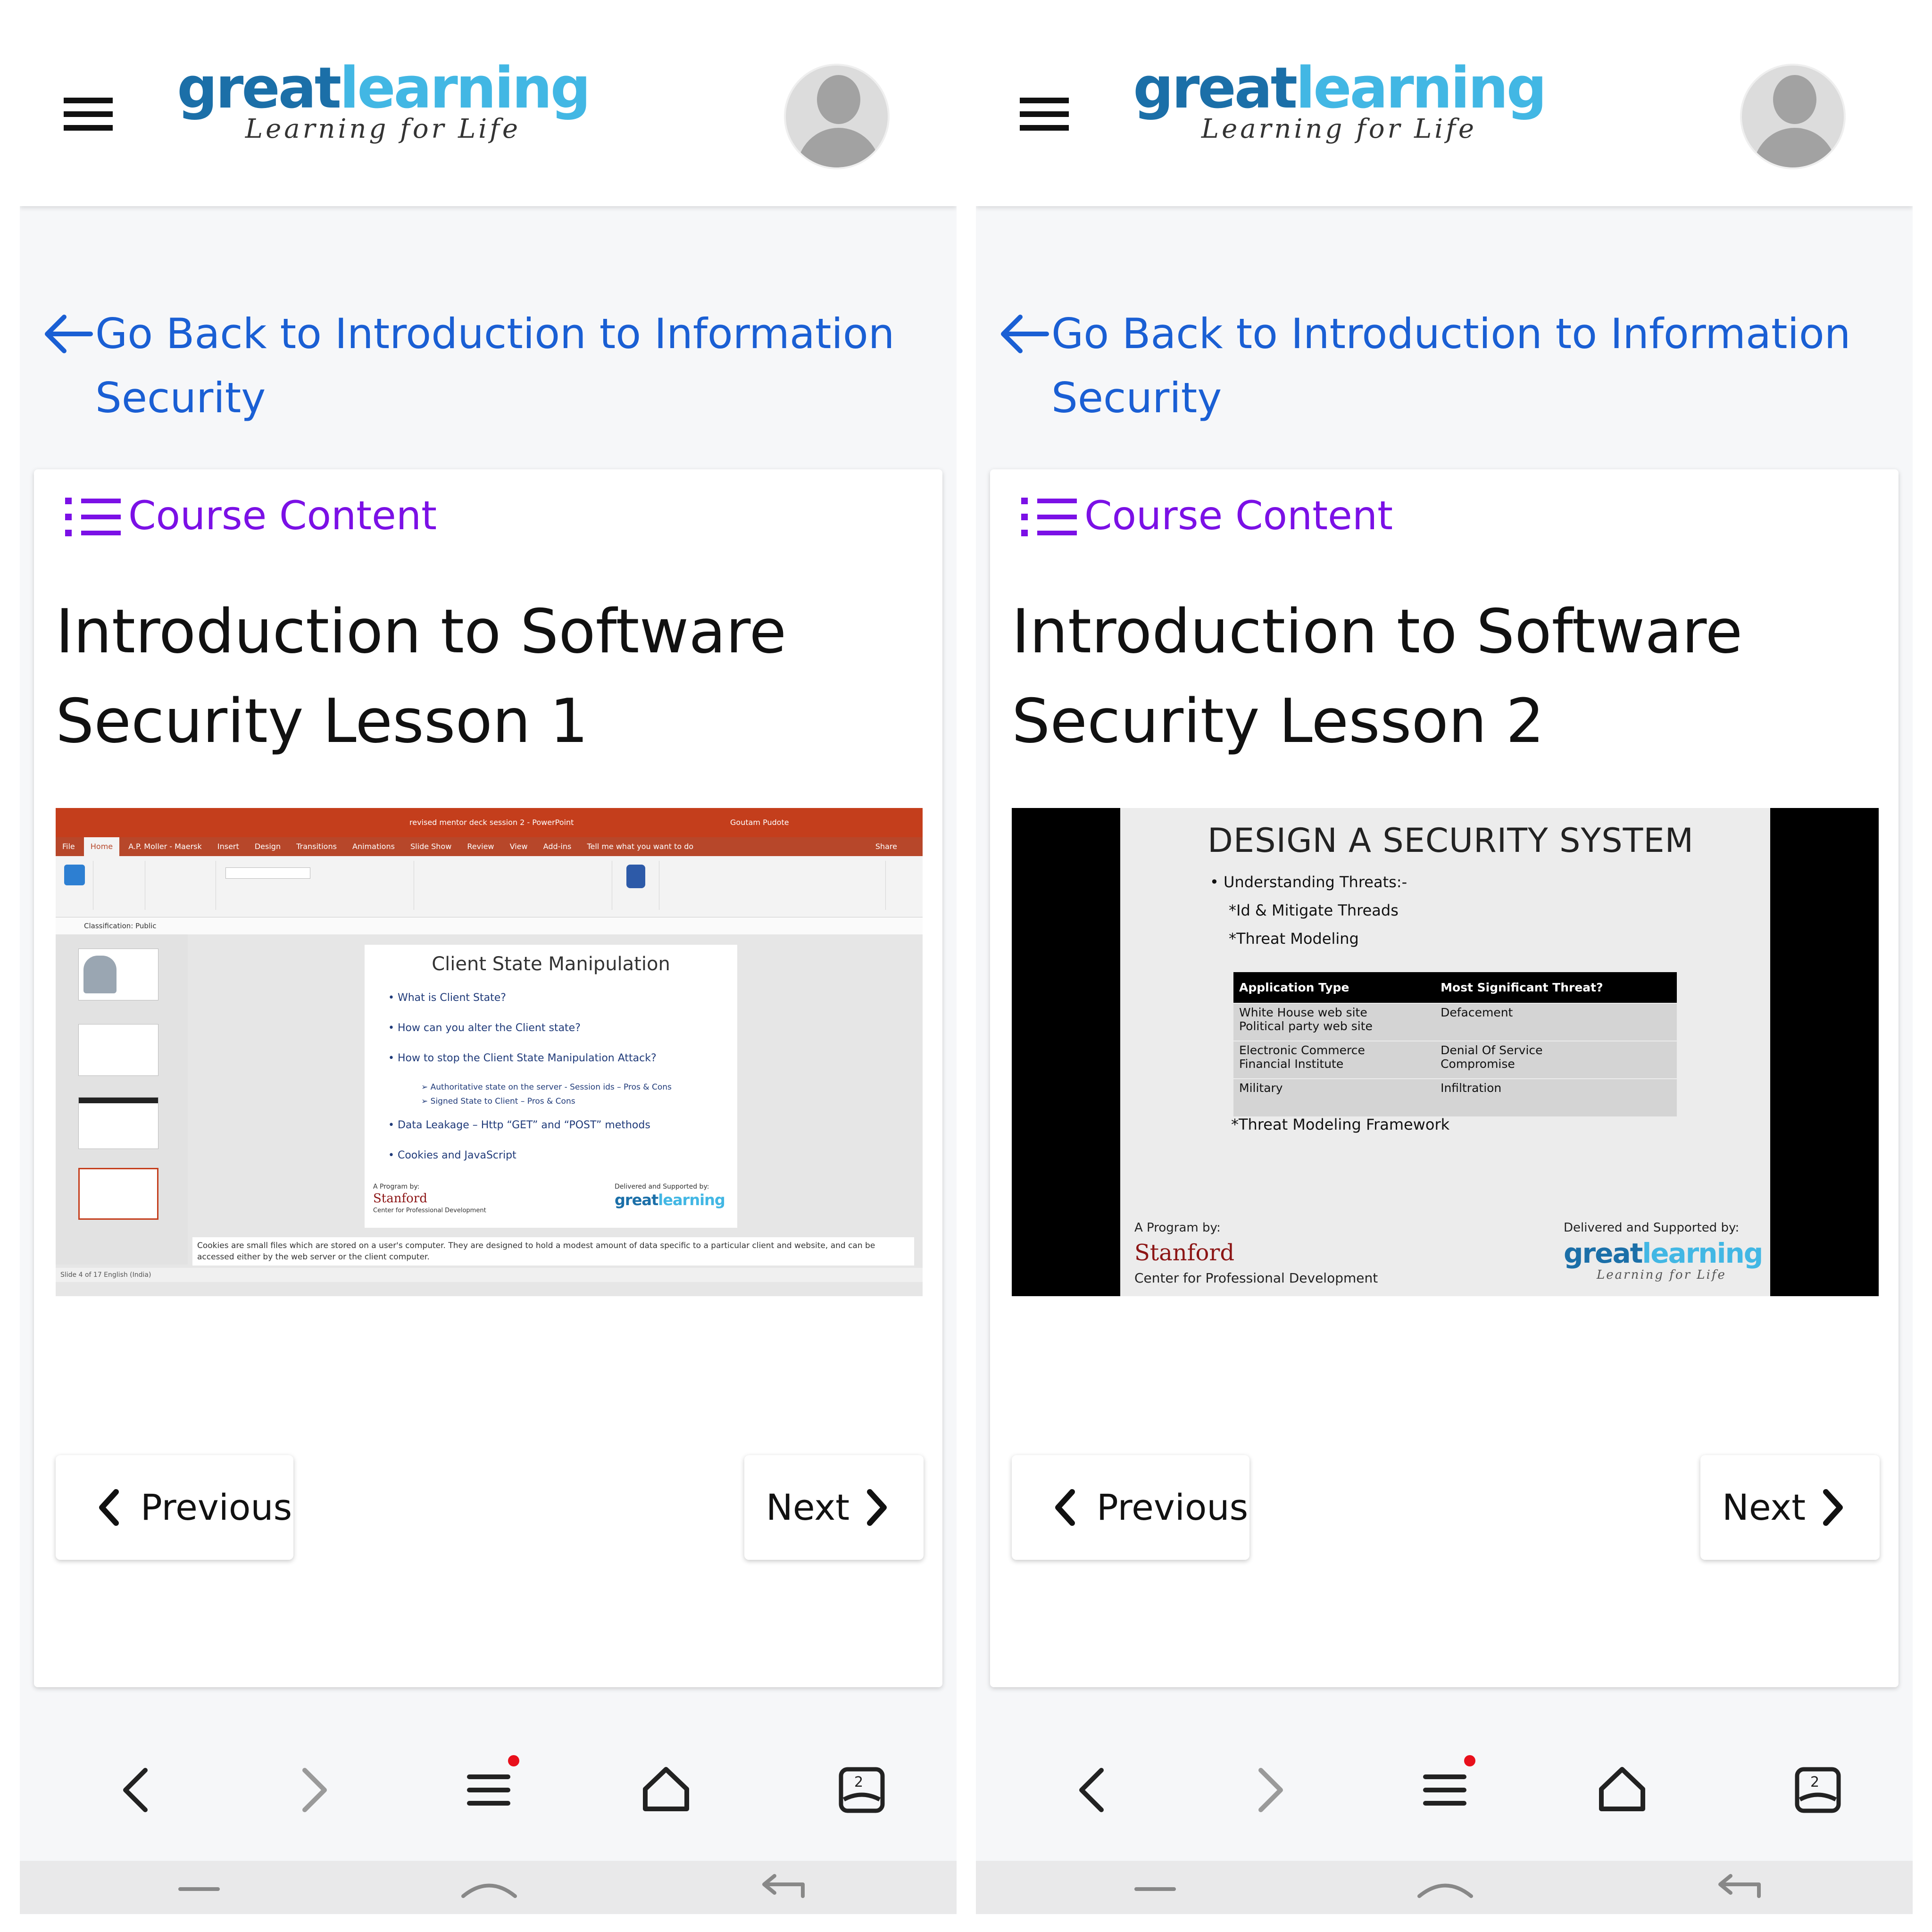 This screenshot has height=1932, width=1932. Describe the element at coordinates (374, 846) in the screenshot. I see `ppt-menu-item: Animations` at that location.